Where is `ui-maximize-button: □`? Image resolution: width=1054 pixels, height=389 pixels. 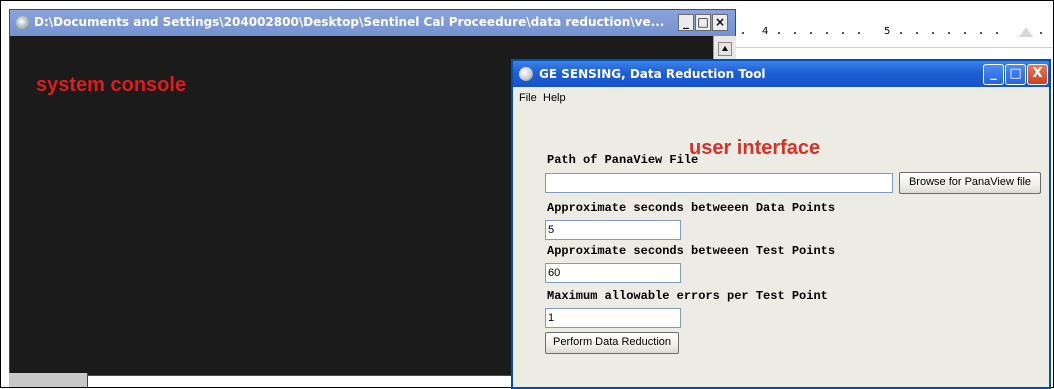
ui-maximize-button: □ is located at coordinates (1015, 74).